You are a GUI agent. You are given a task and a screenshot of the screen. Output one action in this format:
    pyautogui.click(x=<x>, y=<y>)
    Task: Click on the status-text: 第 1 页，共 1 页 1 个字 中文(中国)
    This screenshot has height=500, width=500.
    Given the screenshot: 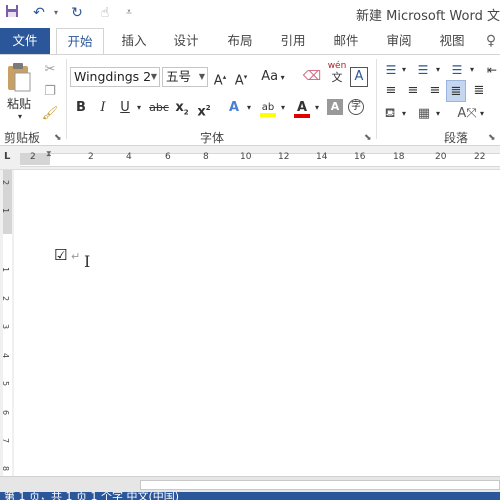 What is the action you would take?
    pyautogui.click(x=92, y=496)
    